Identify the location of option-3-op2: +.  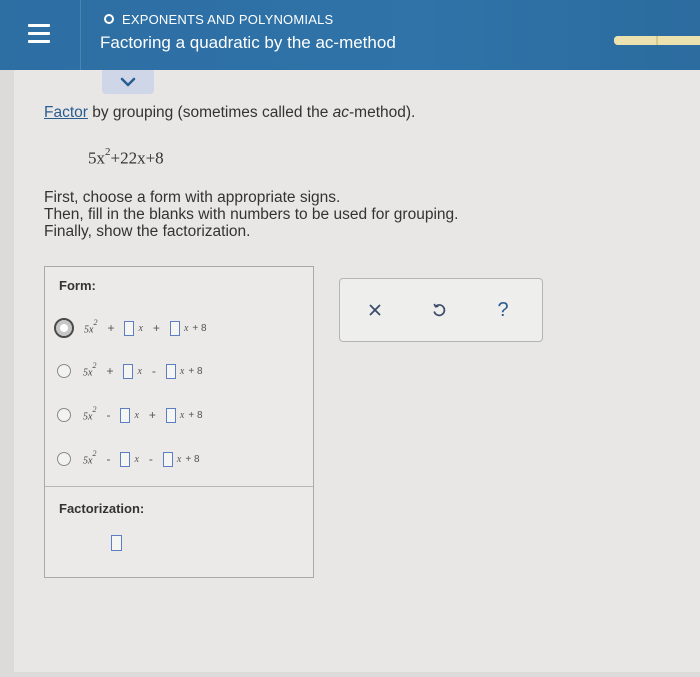
(152, 415).